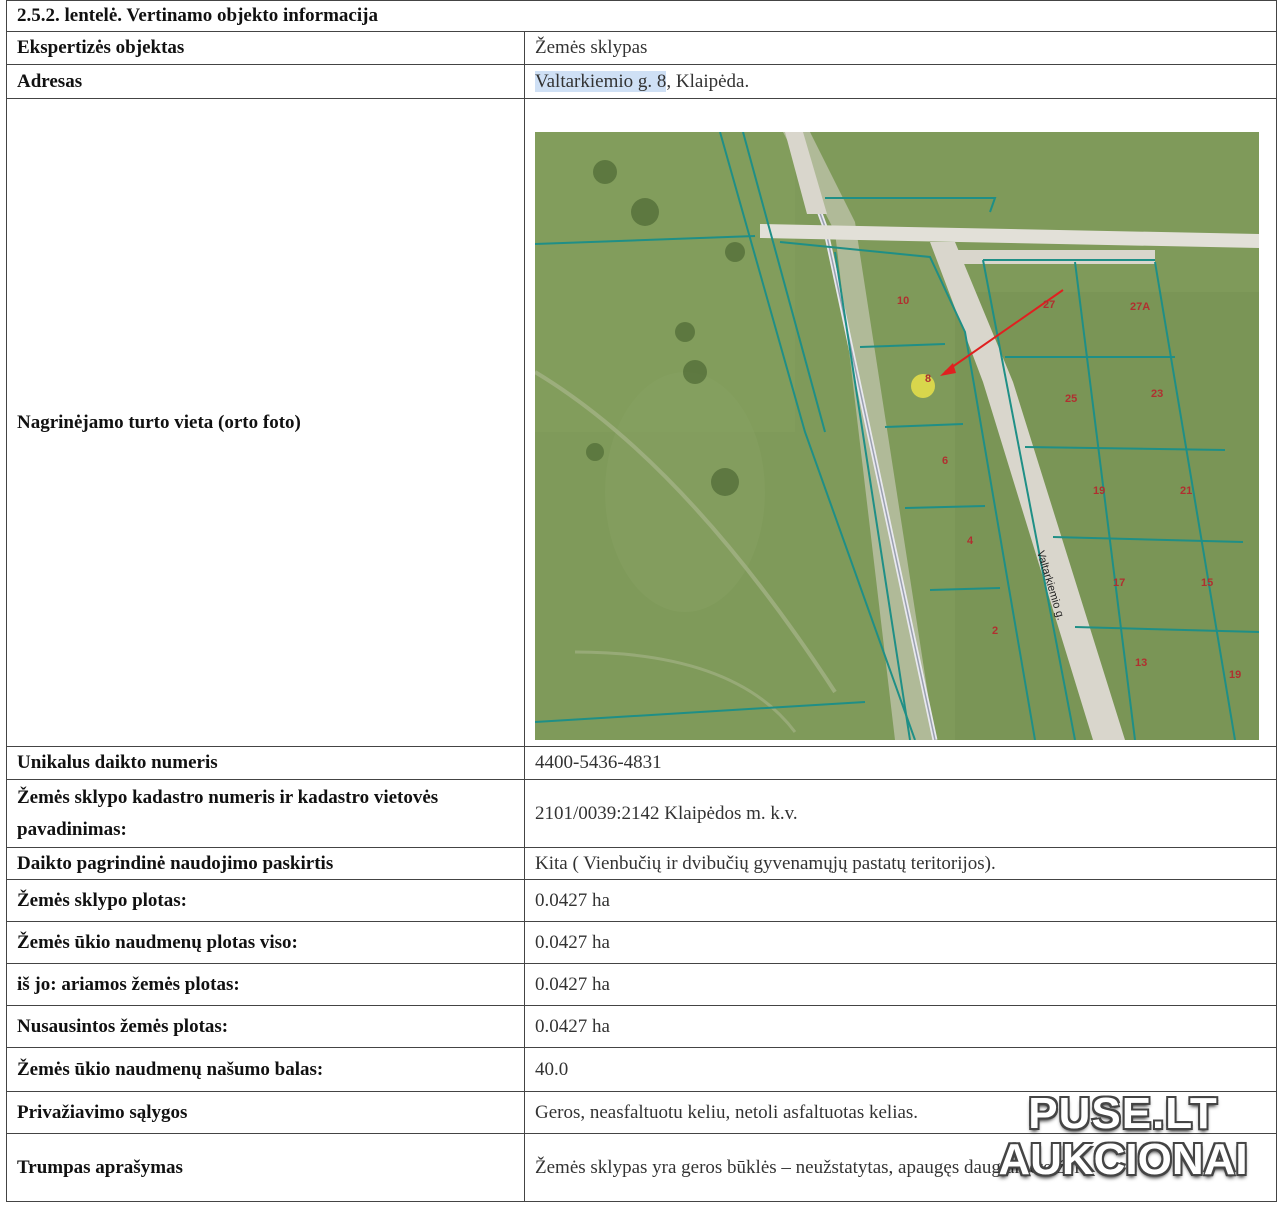 This screenshot has height=1215, width=1280. Describe the element at coordinates (903, 301) in the screenshot. I see `parcel-label-10: 10` at that location.